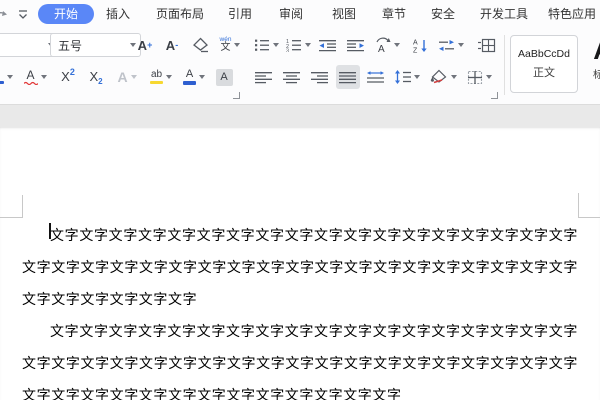  What do you see at coordinates (70, 45) in the screenshot?
I see `font-size-value: 五号` at bounding box center [70, 45].